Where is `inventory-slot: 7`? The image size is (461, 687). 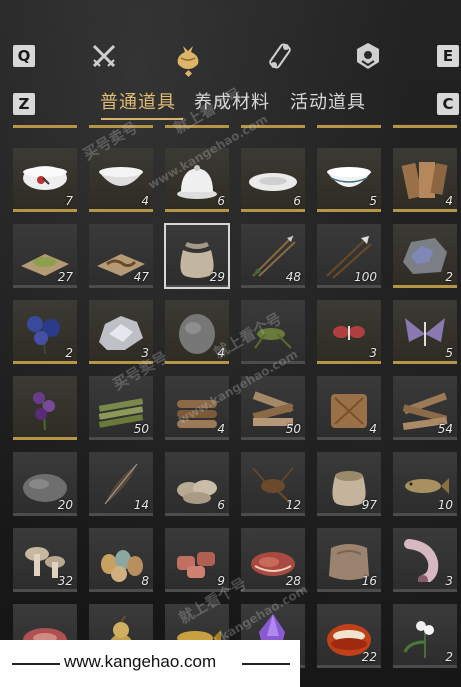
inventory-slot: 7 is located at coordinates (45, 180).